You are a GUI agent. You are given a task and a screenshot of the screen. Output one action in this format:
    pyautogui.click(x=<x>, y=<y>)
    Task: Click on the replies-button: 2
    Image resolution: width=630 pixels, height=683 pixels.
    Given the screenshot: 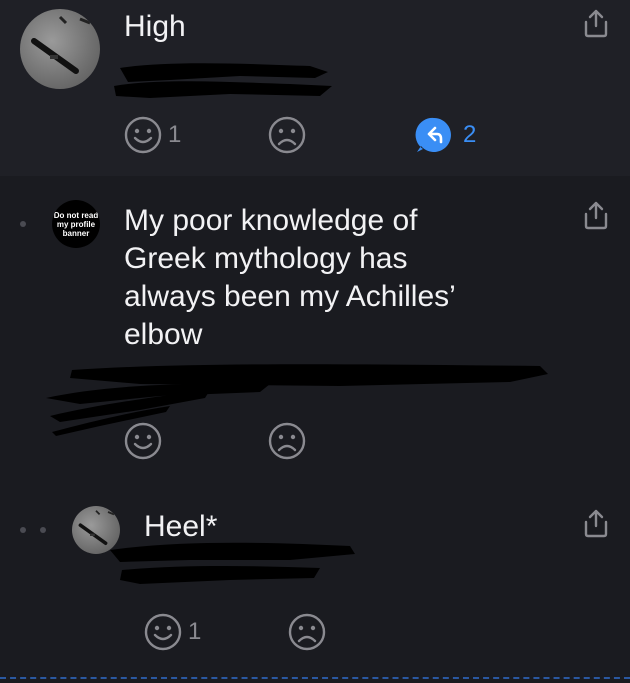 What is the action you would take?
    pyautogui.click(x=445, y=135)
    